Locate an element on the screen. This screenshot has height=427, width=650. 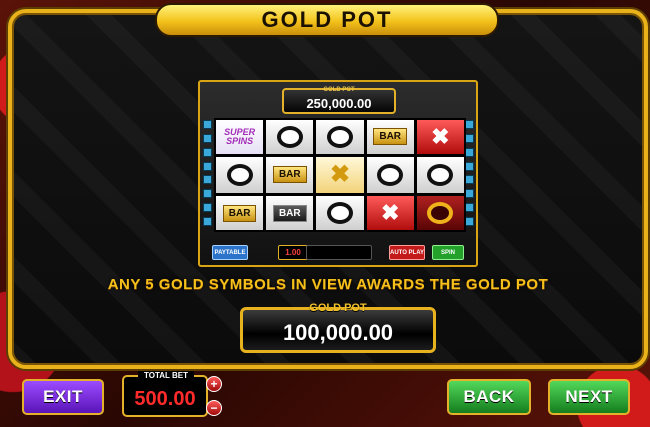
preview-jackpot-label: GOLD POT is located at coordinates (339, 90).